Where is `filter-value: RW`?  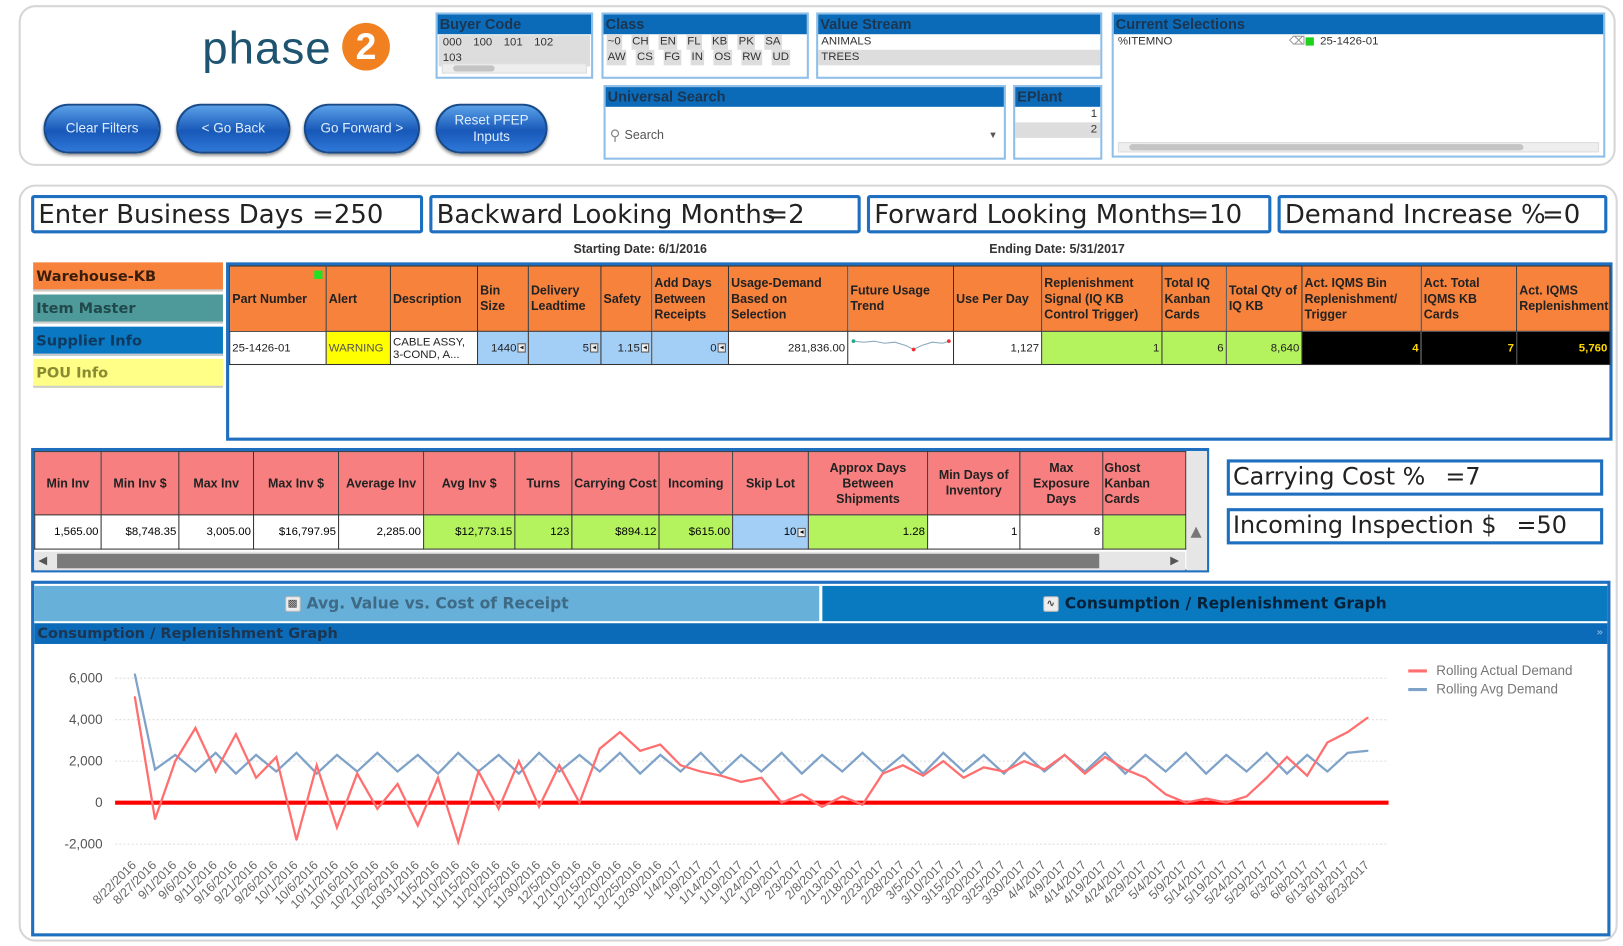
filter-value: RW is located at coordinates (752, 57).